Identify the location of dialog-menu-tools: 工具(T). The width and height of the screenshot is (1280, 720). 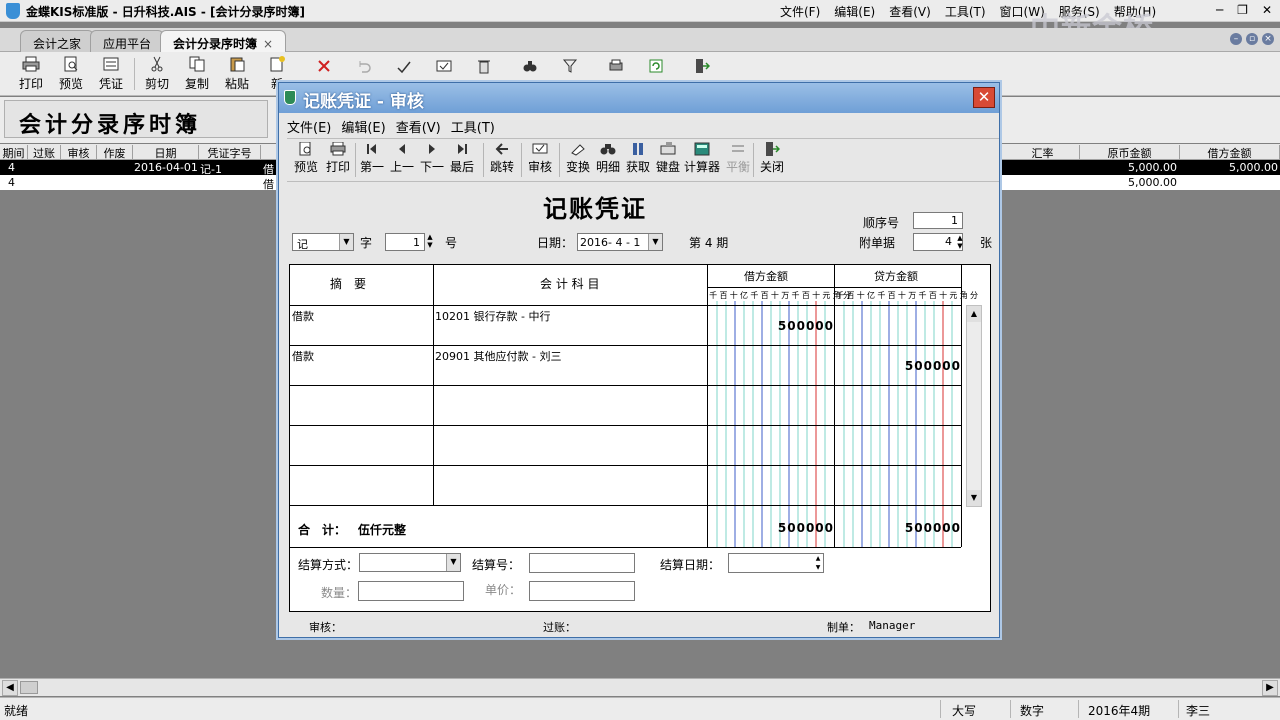
(473, 126).